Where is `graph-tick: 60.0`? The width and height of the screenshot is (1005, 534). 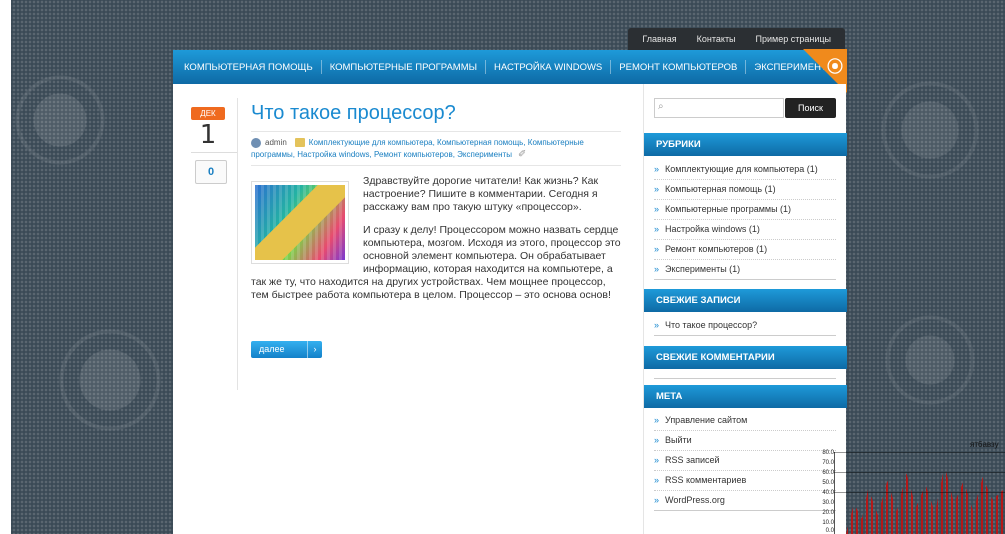
graph-tick: 60.0 is located at coordinates (828, 473).